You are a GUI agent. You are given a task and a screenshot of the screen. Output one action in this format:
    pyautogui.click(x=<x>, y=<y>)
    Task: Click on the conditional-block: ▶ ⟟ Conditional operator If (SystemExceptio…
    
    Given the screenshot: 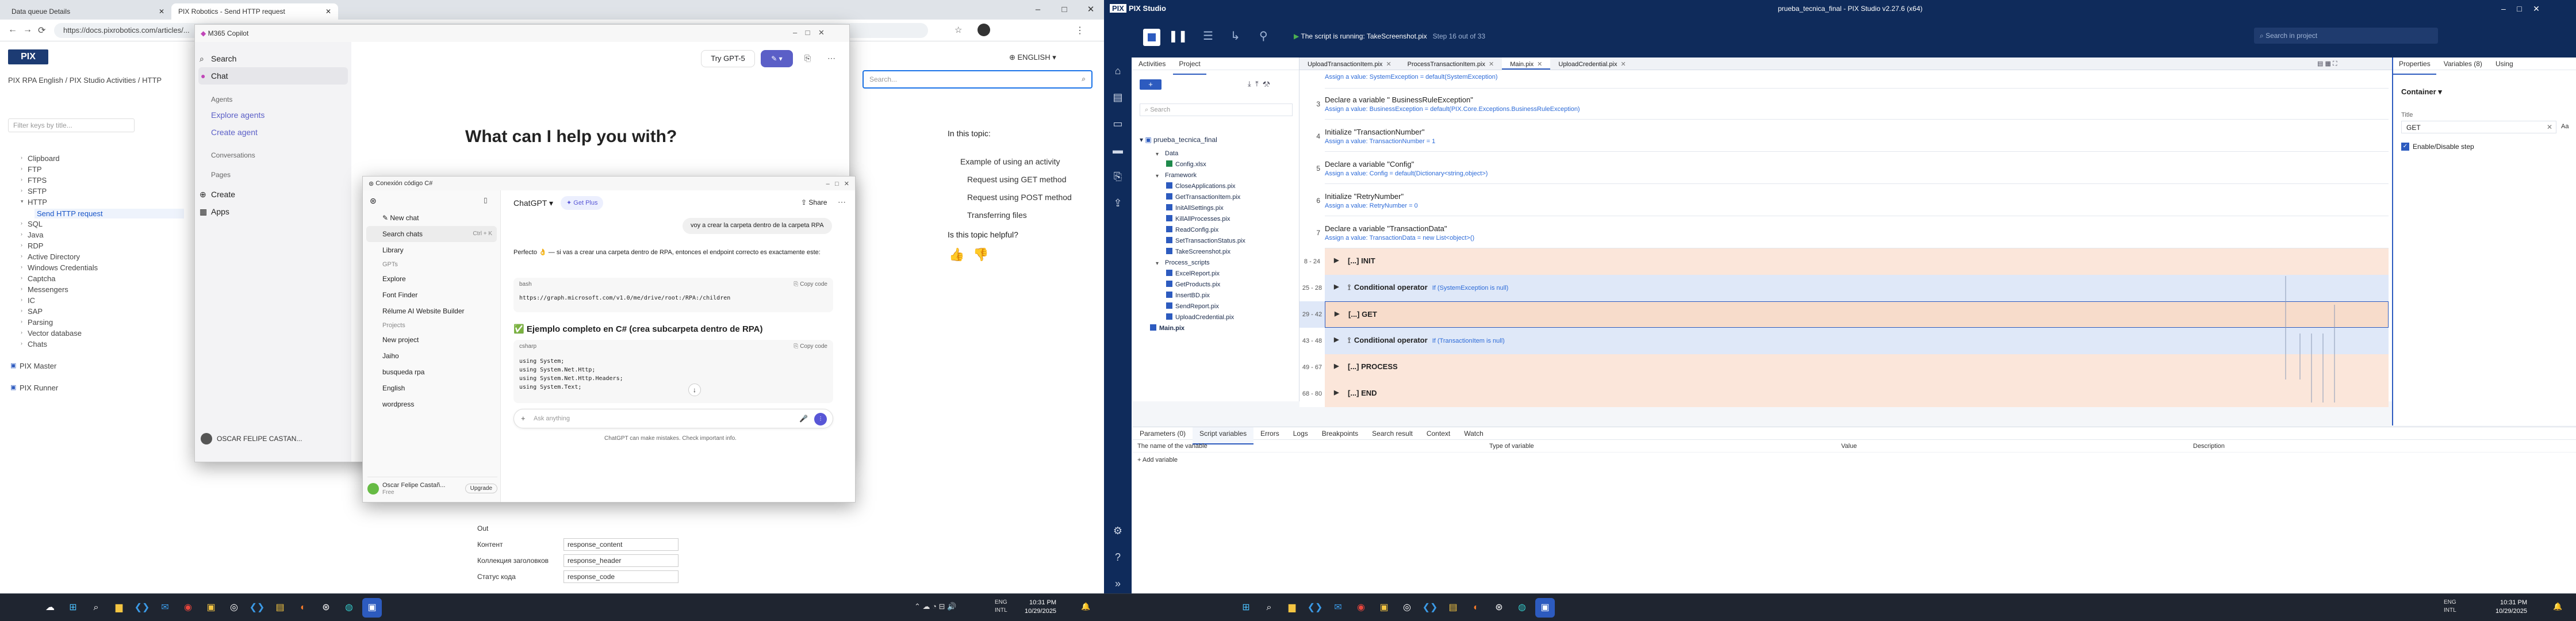 What is the action you would take?
    pyautogui.click(x=1857, y=288)
    